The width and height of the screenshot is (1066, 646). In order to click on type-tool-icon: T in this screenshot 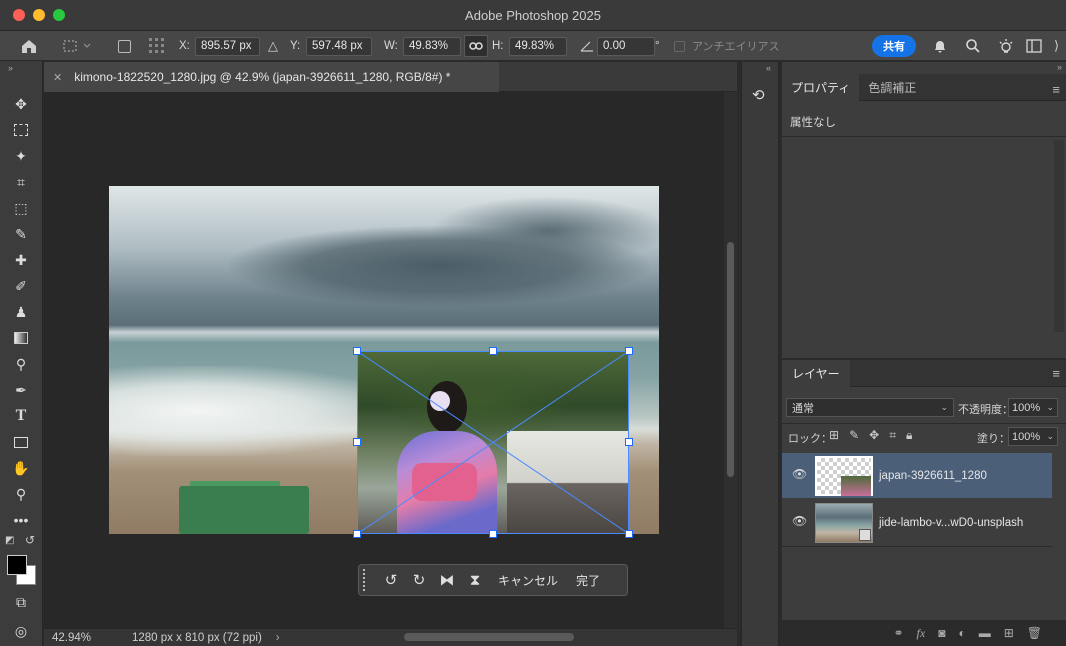, I will do `click(21, 416)`.